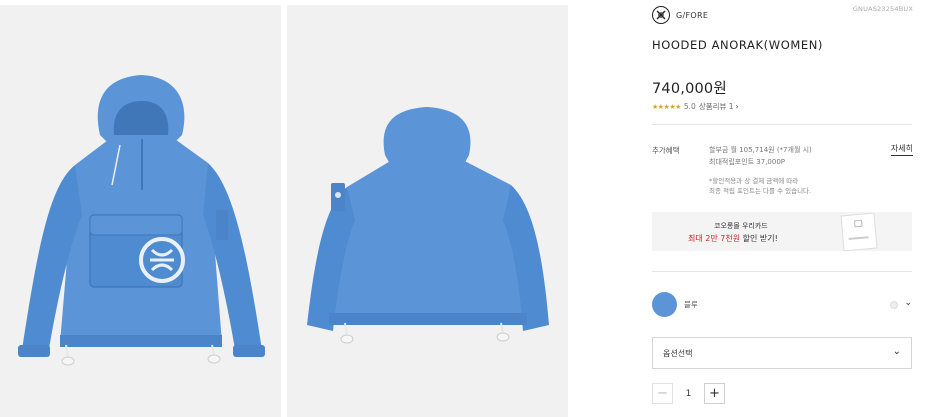 This screenshot has height=417, width=931. I want to click on quantity-value: 1, so click(688, 393).